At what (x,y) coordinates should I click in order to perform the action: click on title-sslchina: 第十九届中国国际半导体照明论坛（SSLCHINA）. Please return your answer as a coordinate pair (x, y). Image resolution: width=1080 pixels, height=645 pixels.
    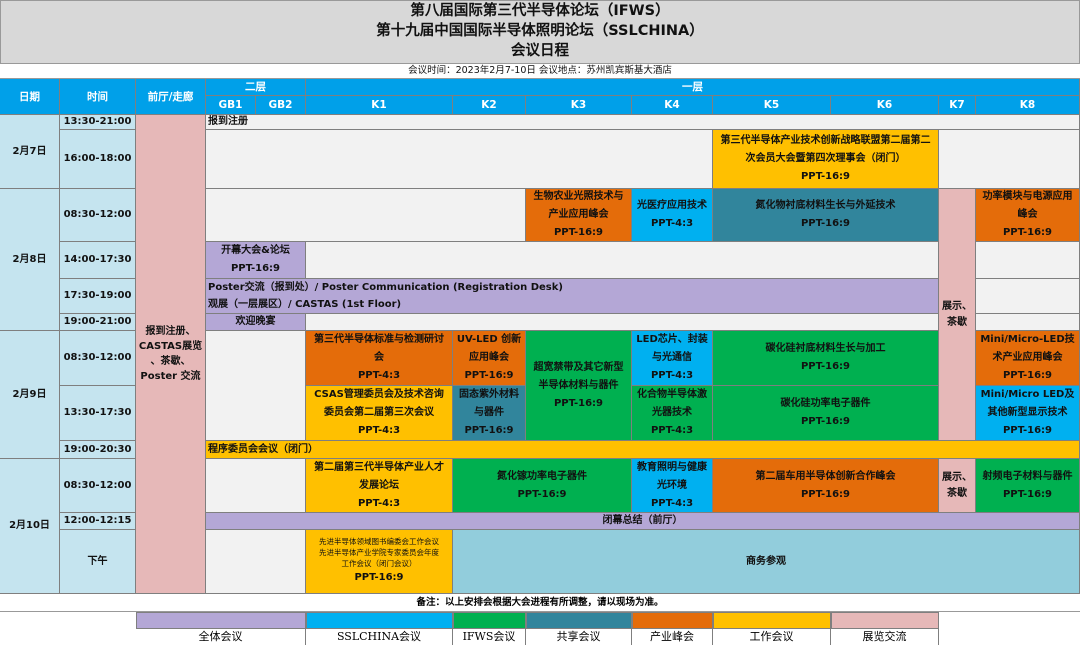
    Looking at the image, I should click on (540, 31).